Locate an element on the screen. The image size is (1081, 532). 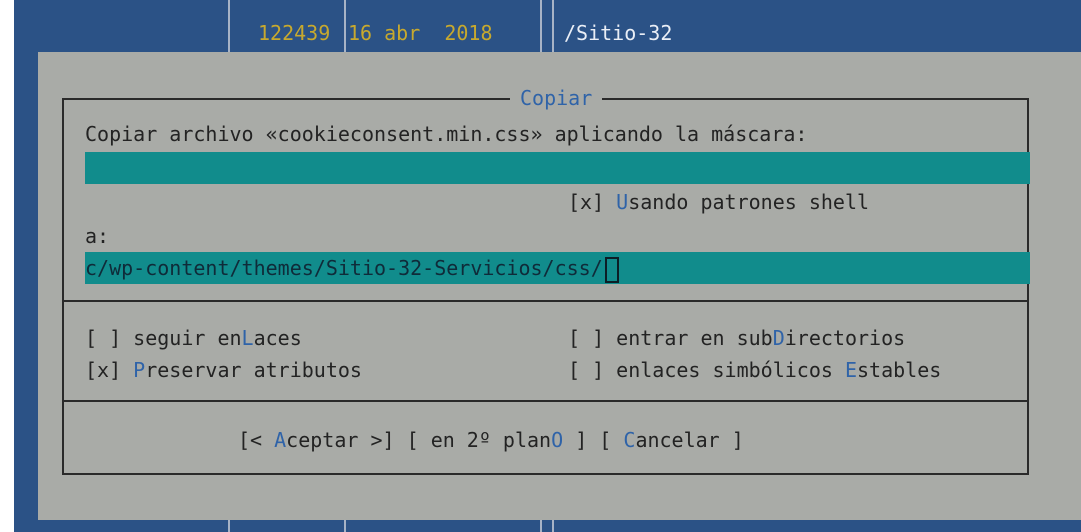
background-button: [ en 2º planO ] is located at coordinates (497, 440).